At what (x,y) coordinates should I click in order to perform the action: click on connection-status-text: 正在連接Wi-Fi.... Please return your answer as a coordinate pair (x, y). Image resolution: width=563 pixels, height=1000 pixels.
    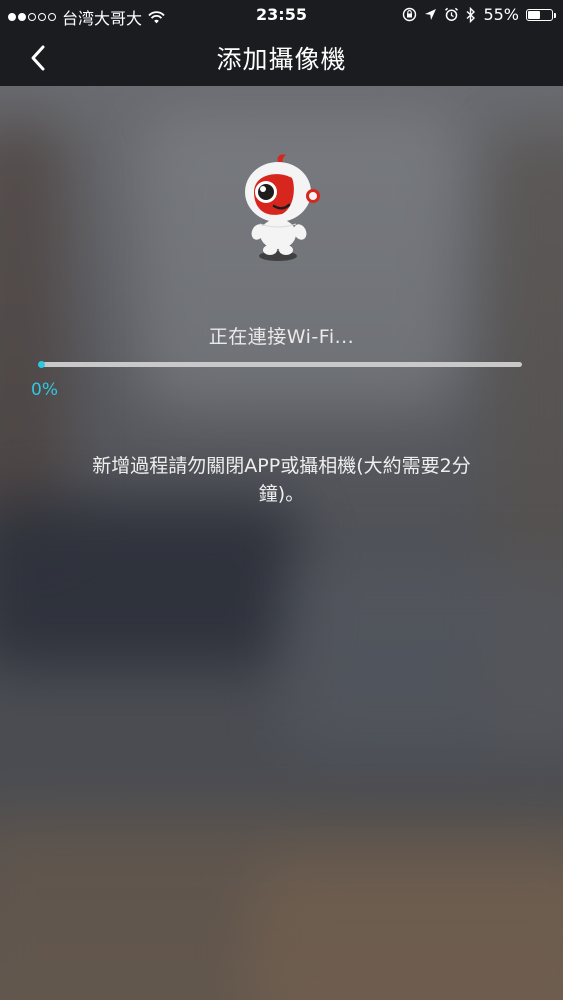
    Looking at the image, I should click on (281, 337).